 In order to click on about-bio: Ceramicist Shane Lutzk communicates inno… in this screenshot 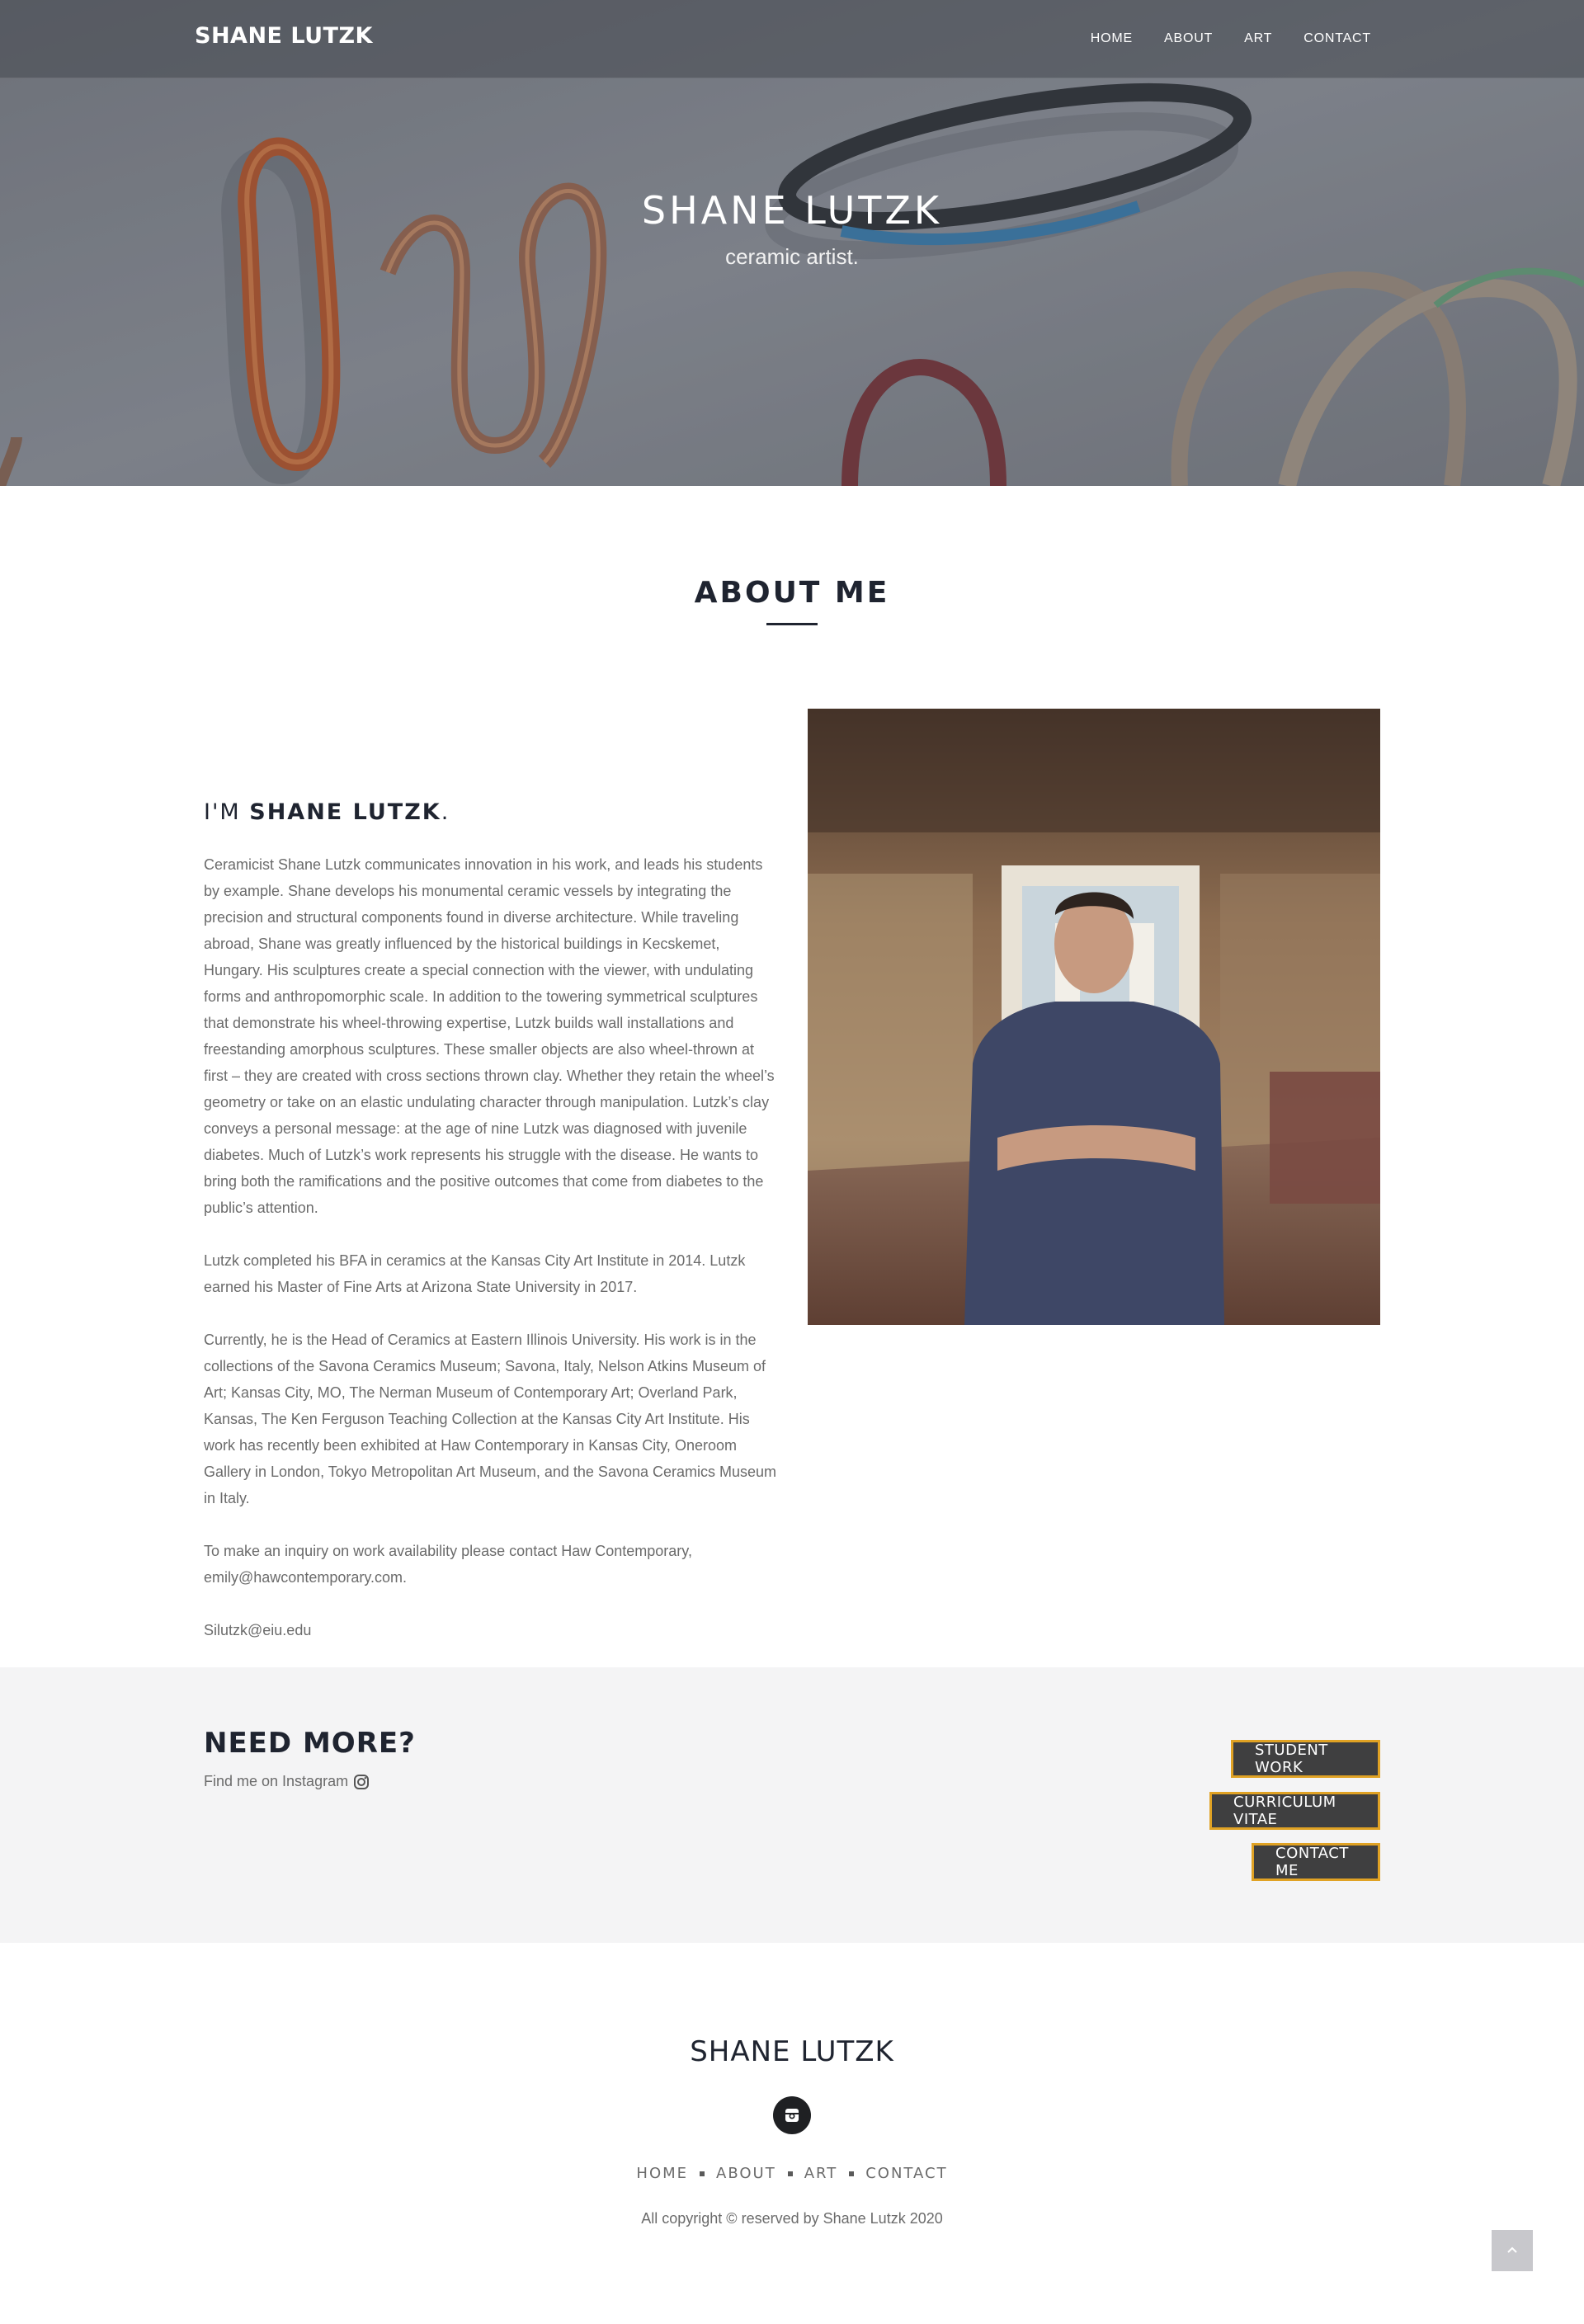, I will do `click(492, 1260)`.